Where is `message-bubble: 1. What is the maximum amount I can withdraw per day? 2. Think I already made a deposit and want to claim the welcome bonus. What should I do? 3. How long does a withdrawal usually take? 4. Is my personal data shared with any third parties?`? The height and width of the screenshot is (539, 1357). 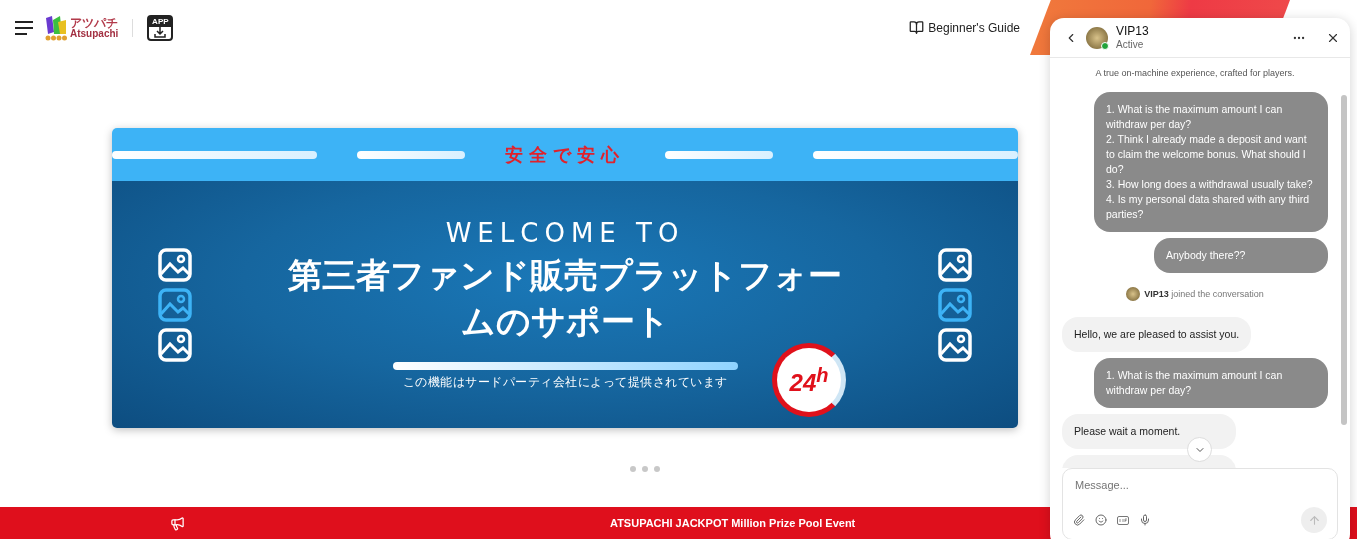
message-bubble: 1. What is the maximum amount I can withdraw per day? 2. Think I already made a deposit and want to claim the welcome bonus. What should I do? 3. How long does a withdrawal usually take? 4. Is my personal data shared with any third parties? is located at coordinates (1211, 162).